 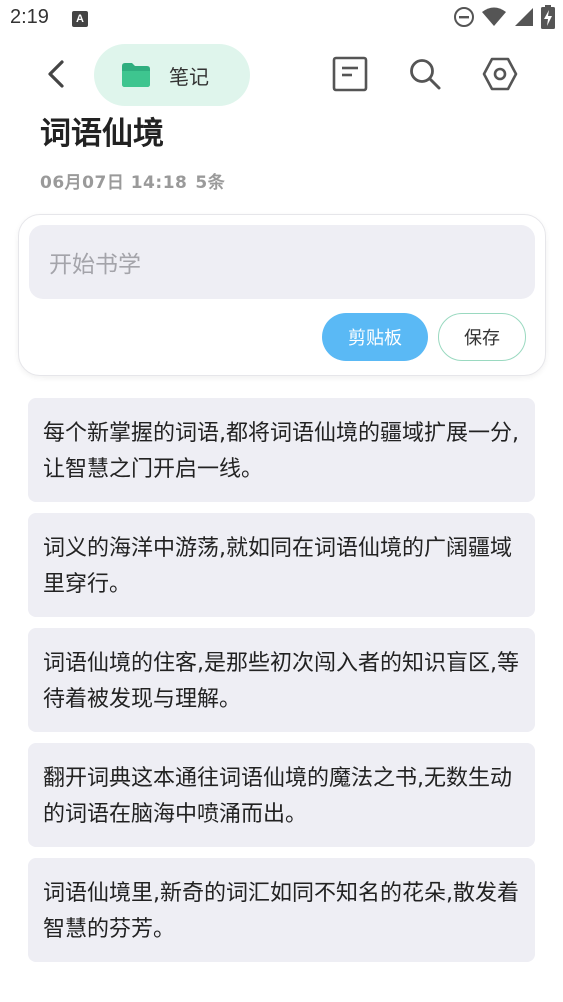 What do you see at coordinates (282, 262) in the screenshot?
I see `note-input: 开始书学` at bounding box center [282, 262].